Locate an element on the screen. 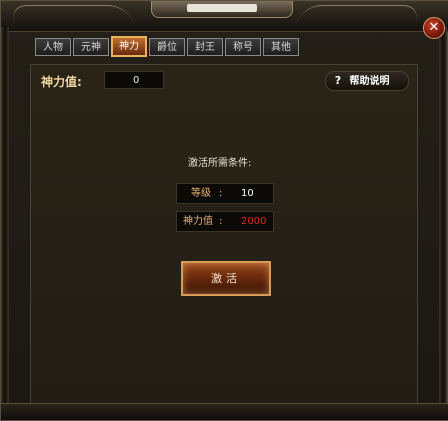 This screenshot has height=421, width=448. tab-rank: 爵位 is located at coordinates (167, 47).